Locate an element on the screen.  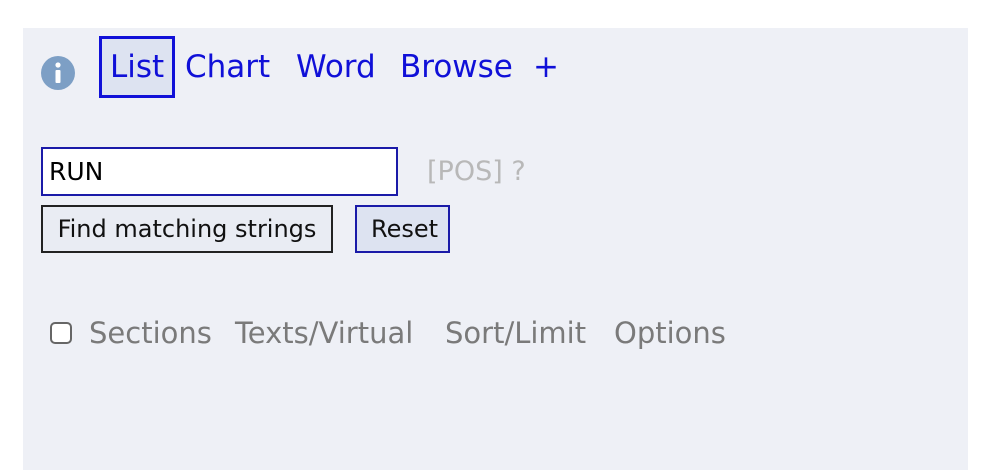
find-matching-strings-button: Find matching strings is located at coordinates (187, 229).